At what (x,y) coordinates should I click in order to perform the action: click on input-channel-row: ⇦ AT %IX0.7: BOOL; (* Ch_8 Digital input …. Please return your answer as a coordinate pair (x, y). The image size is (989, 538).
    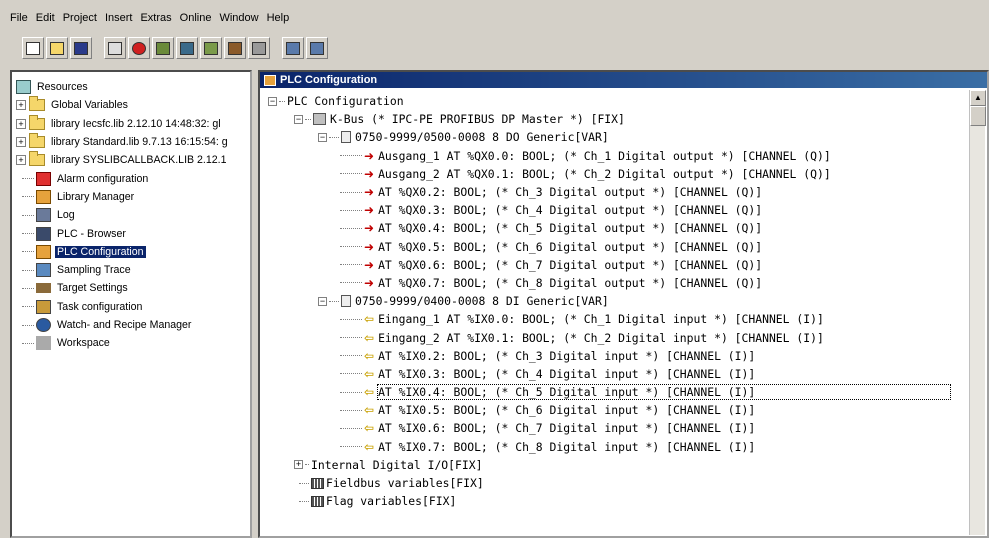
    Looking at the image, I should click on (645, 447).